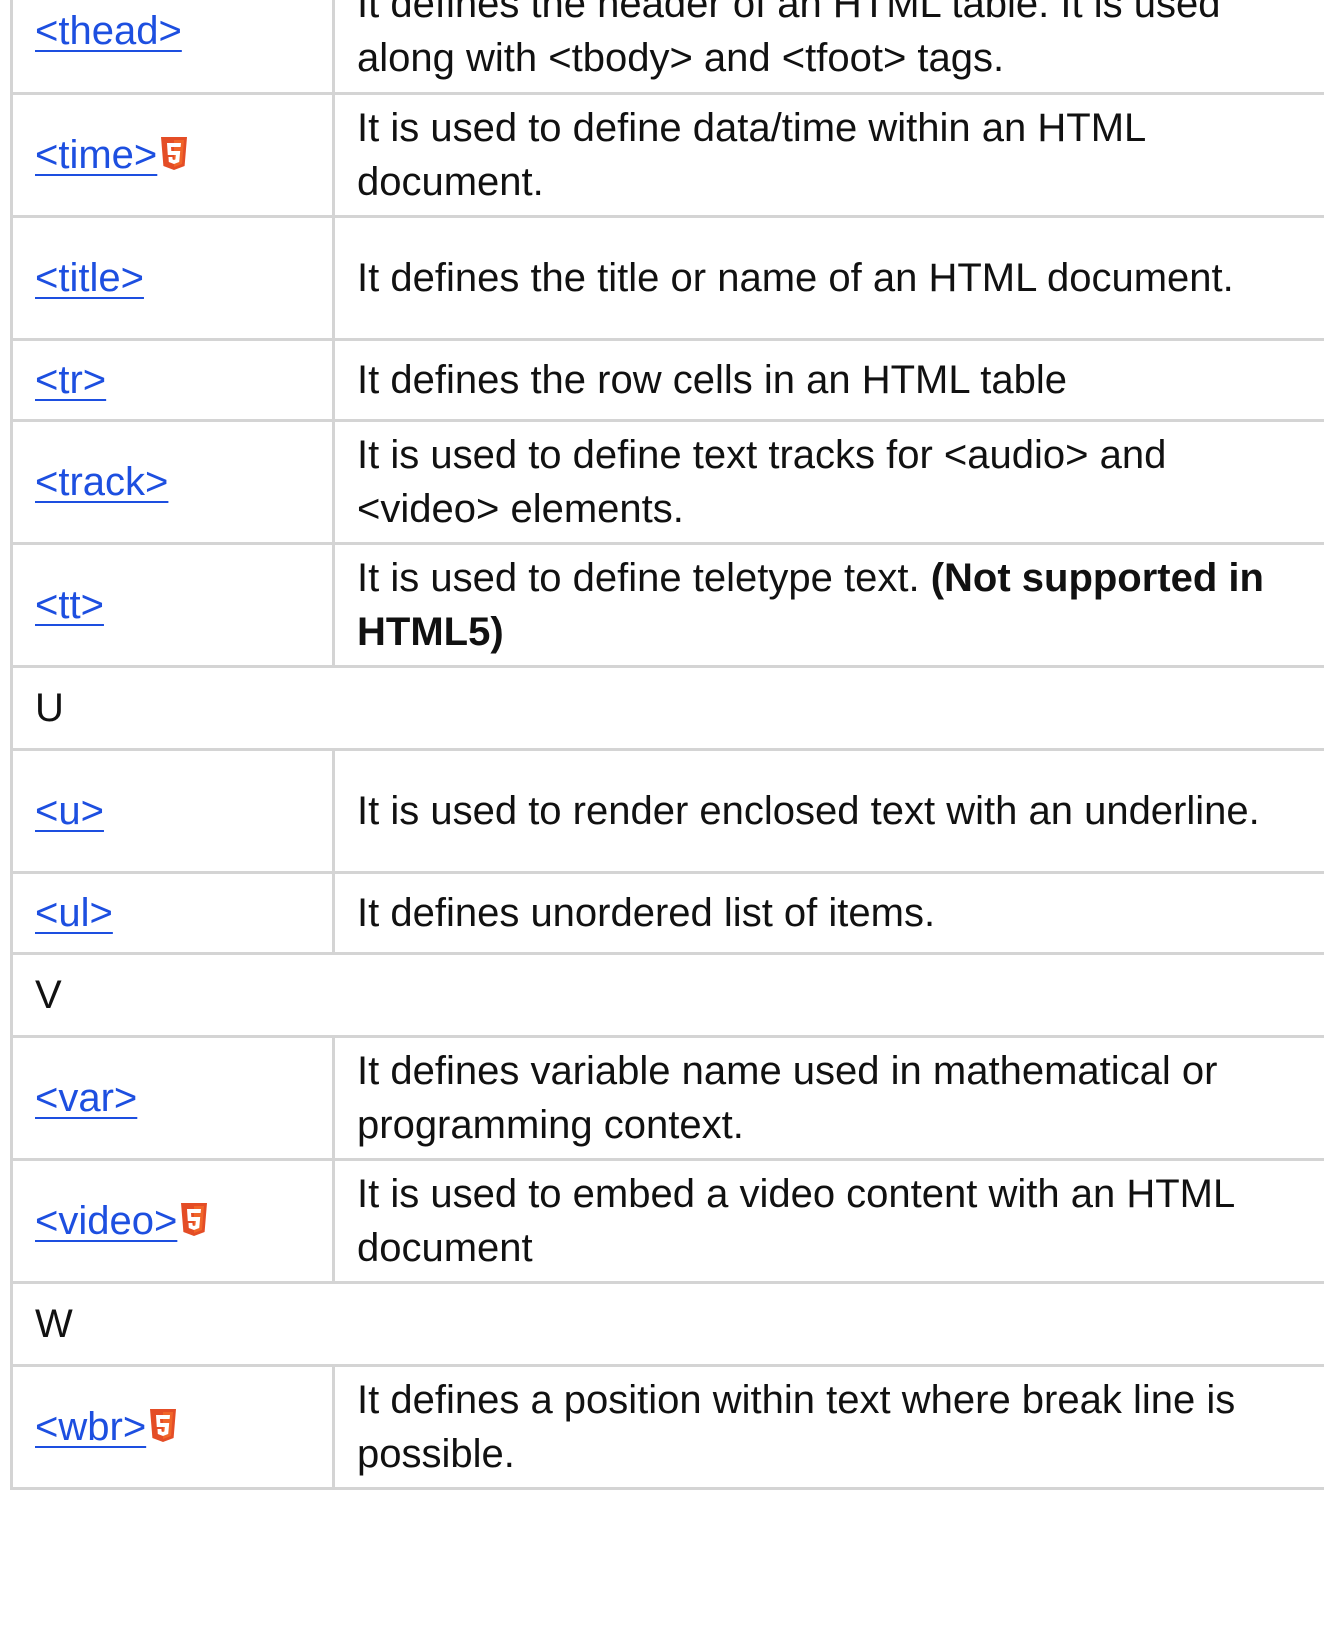 The width and height of the screenshot is (1324, 1628). Describe the element at coordinates (638, 577) in the screenshot. I see `description-text: It is used to define teletype text.` at that location.